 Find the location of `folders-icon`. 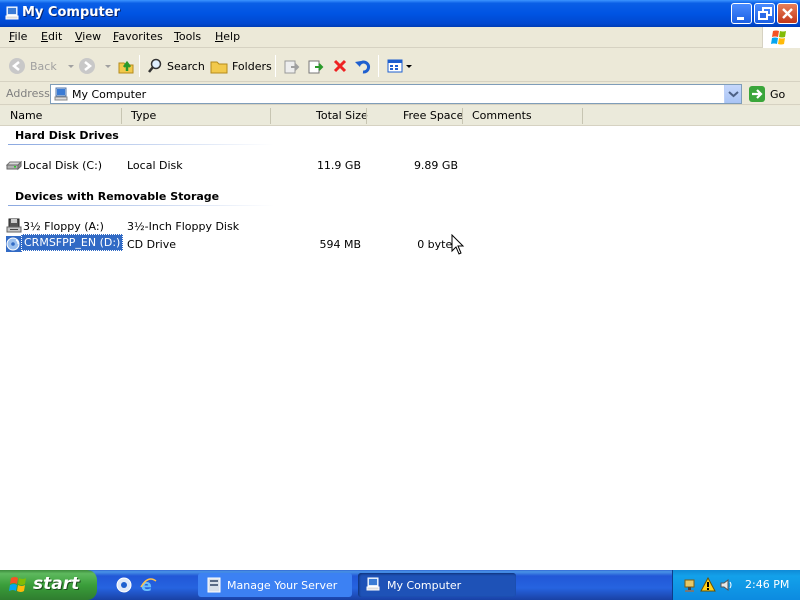

folders-icon is located at coordinates (219, 67).